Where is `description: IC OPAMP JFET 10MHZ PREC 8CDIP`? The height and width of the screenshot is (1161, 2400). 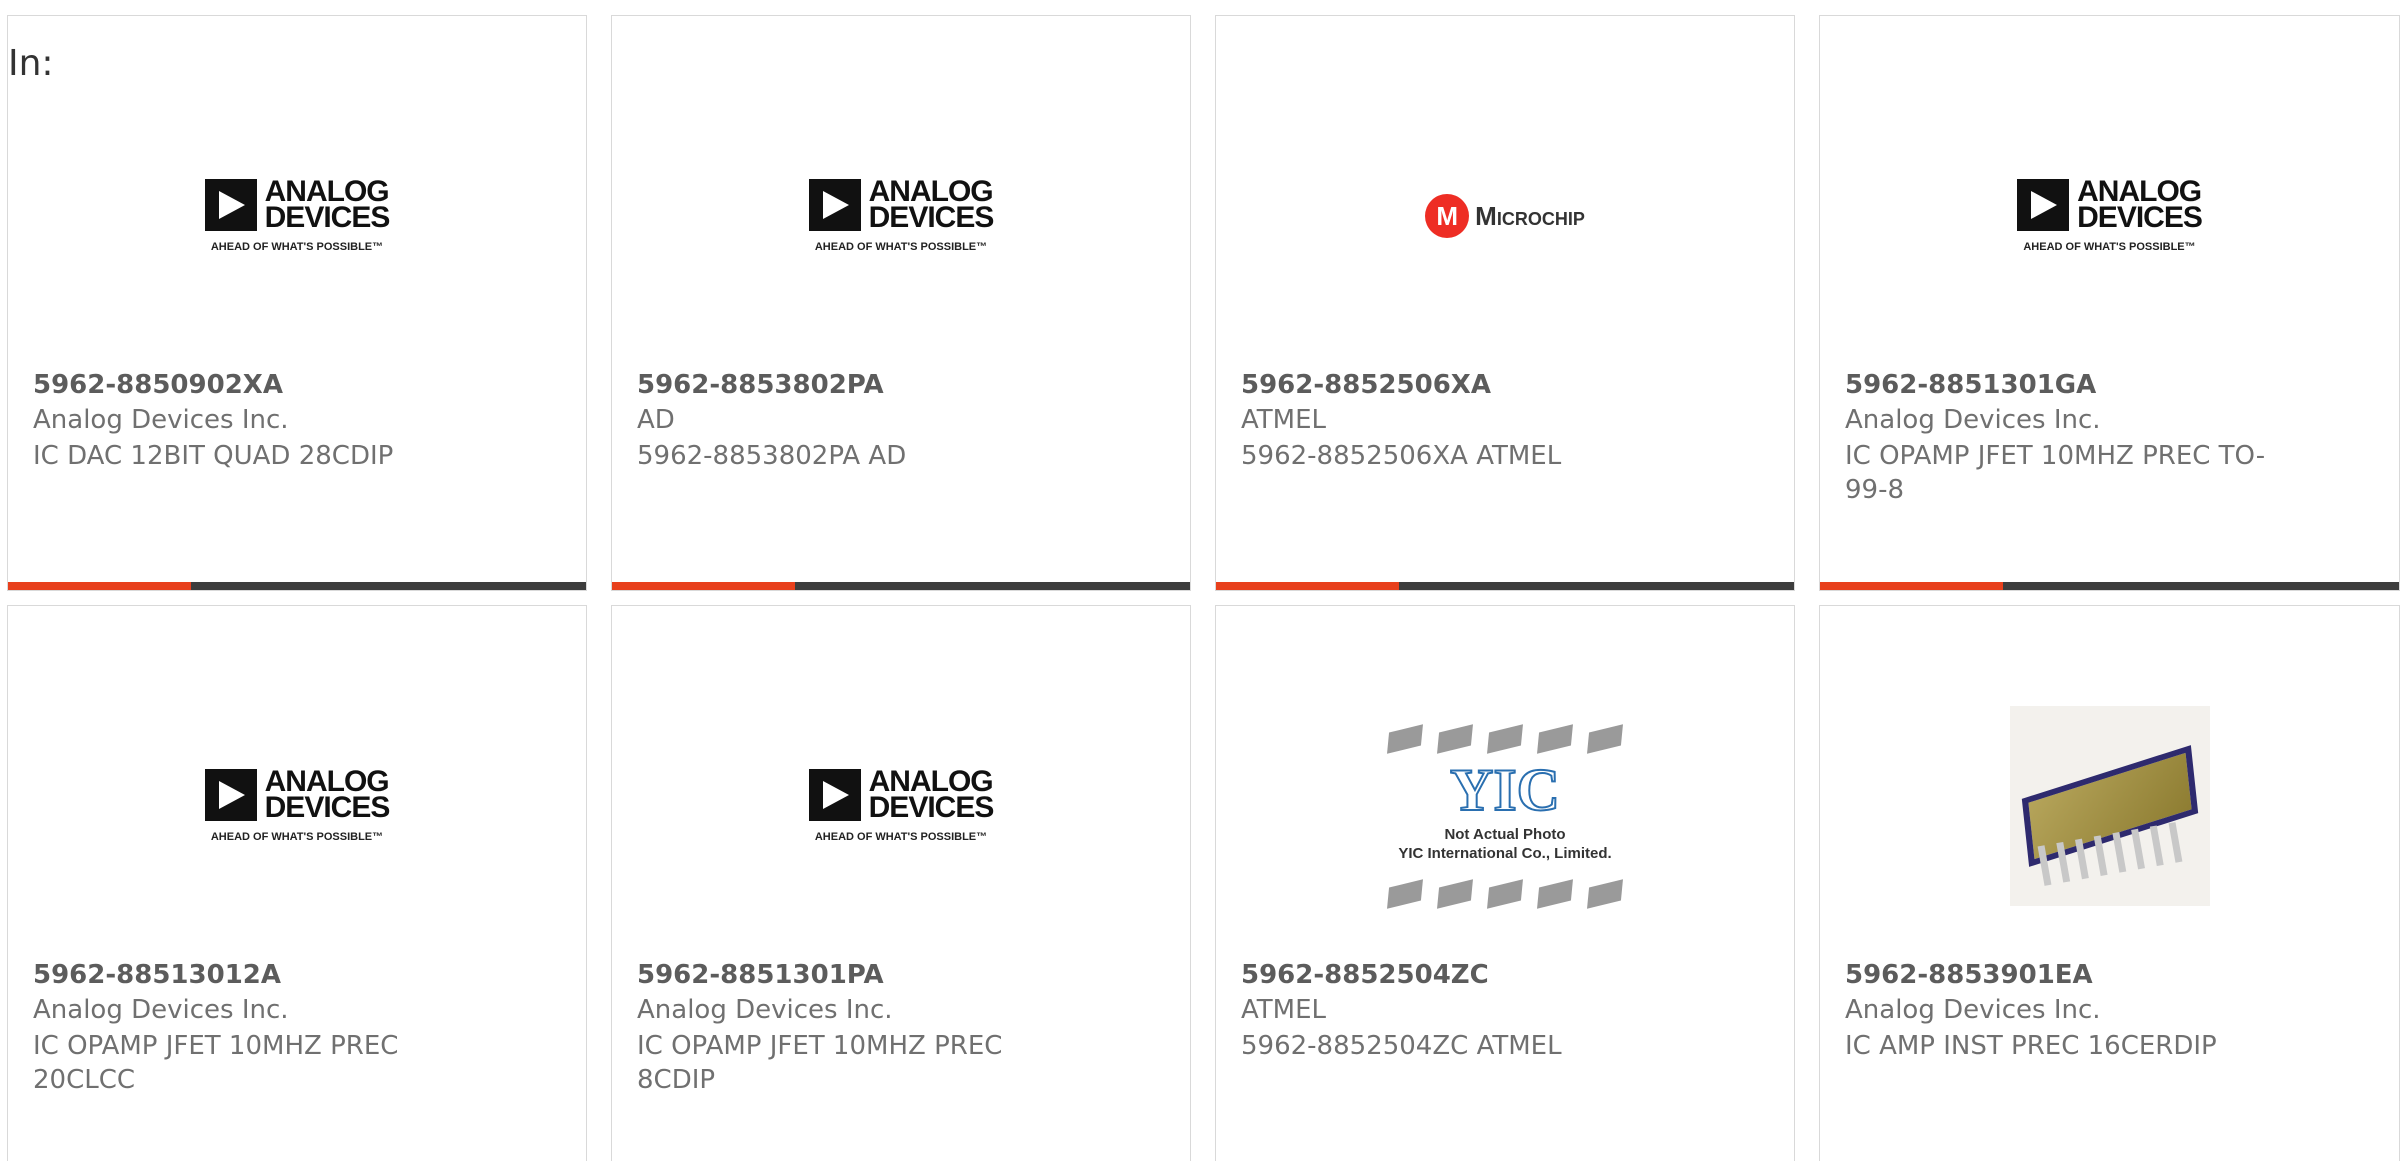 description: IC OPAMP JFET 10MHZ PREC 8CDIP is located at coordinates (820, 1063).